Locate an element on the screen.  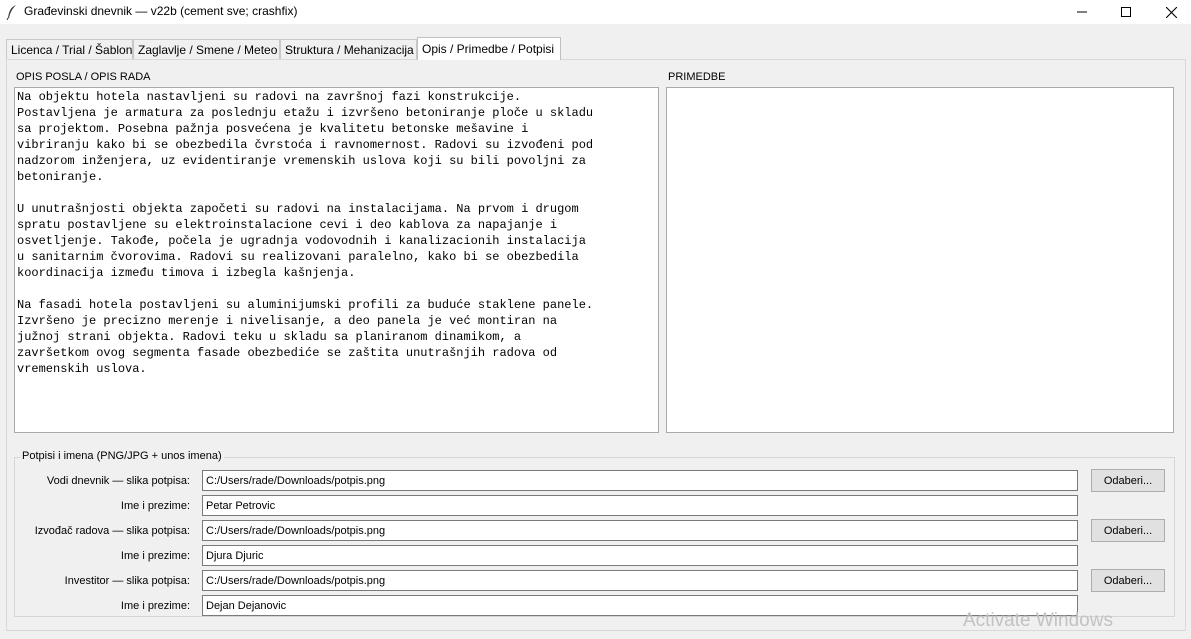
minimize-button is located at coordinates (1082, 12).